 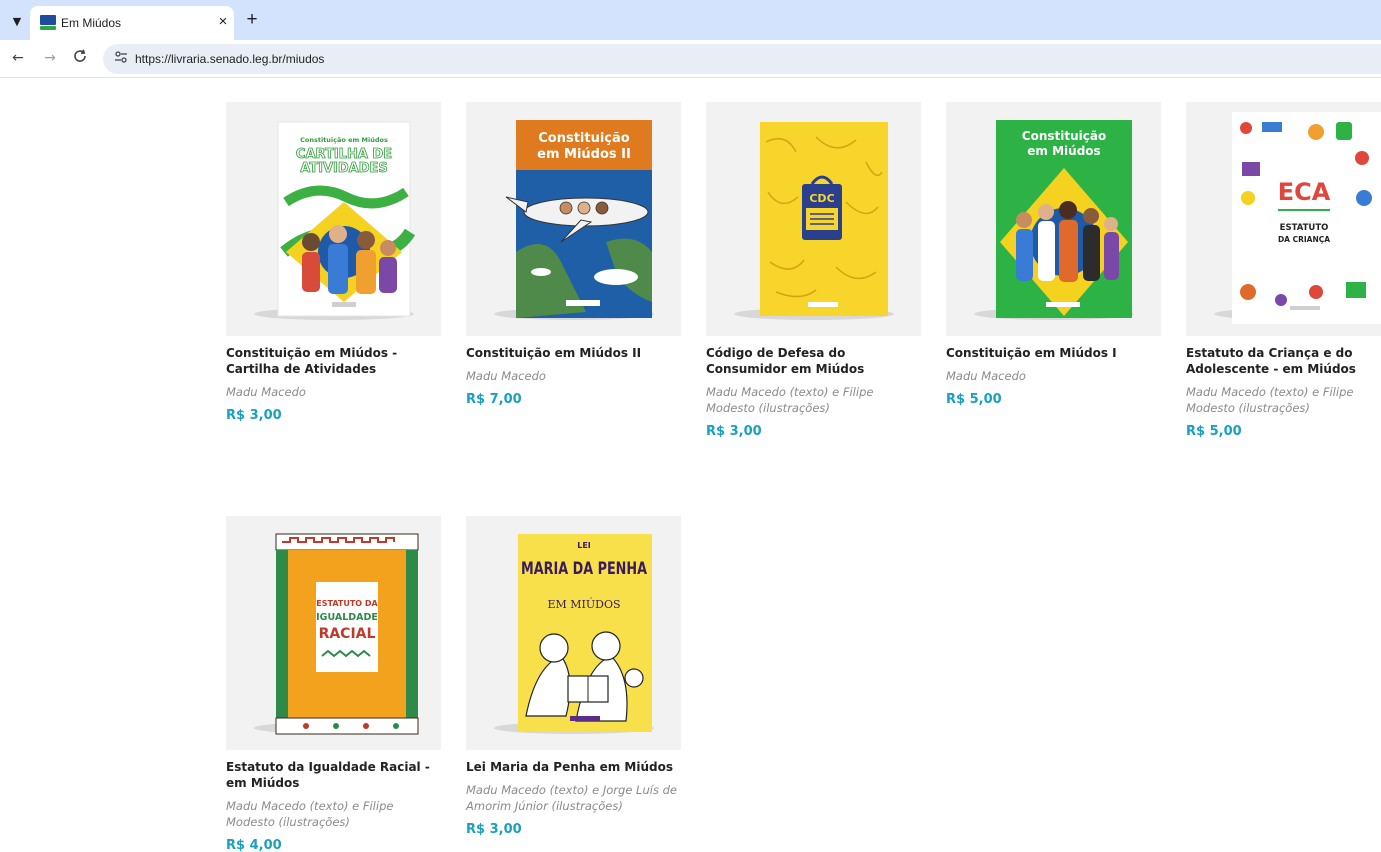 I want to click on active-tab: Em Miúdos ×, so click(x=132, y=23).